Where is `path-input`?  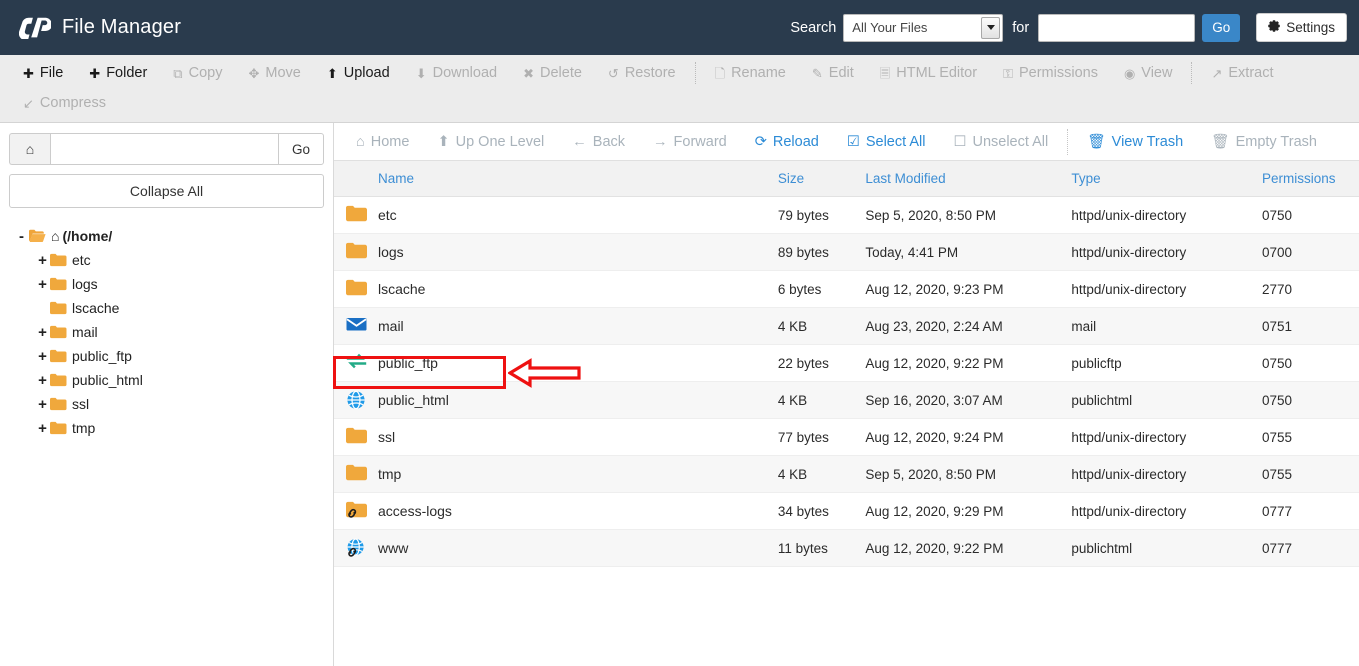
path-input is located at coordinates (164, 149).